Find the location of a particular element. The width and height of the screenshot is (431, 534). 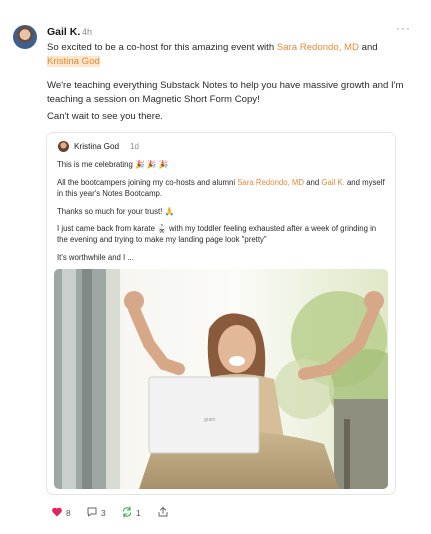

post-time: 4h is located at coordinates (87, 32).